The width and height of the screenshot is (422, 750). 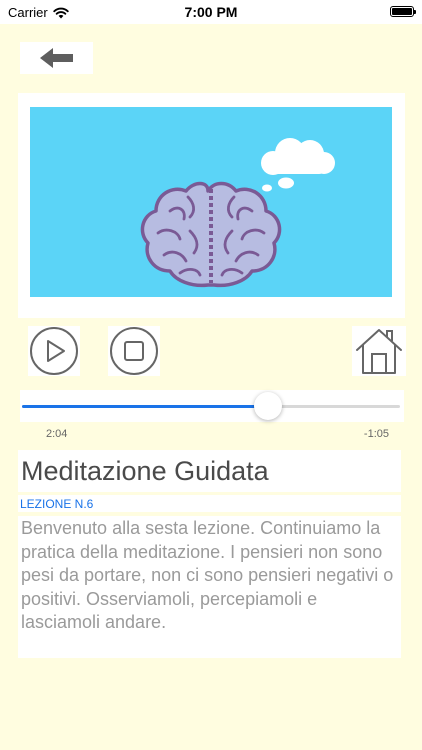 What do you see at coordinates (211, 234) in the screenshot?
I see `brain-icon` at bounding box center [211, 234].